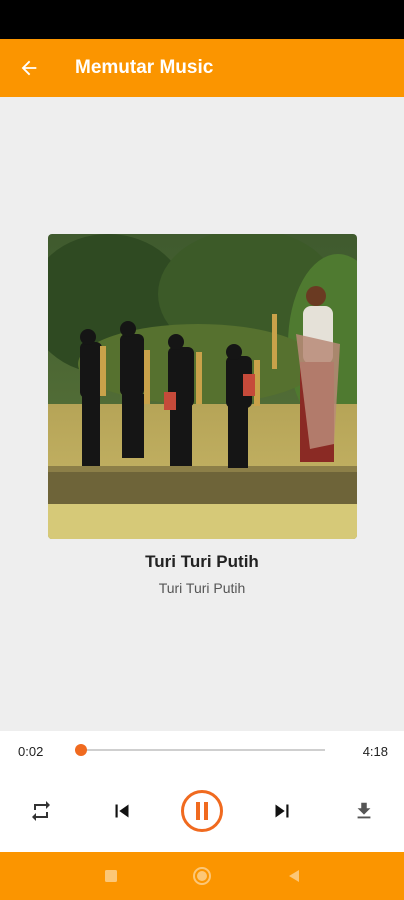 This screenshot has width=404, height=900. What do you see at coordinates (80, 750) in the screenshot?
I see `seek-bar-thumb` at bounding box center [80, 750].